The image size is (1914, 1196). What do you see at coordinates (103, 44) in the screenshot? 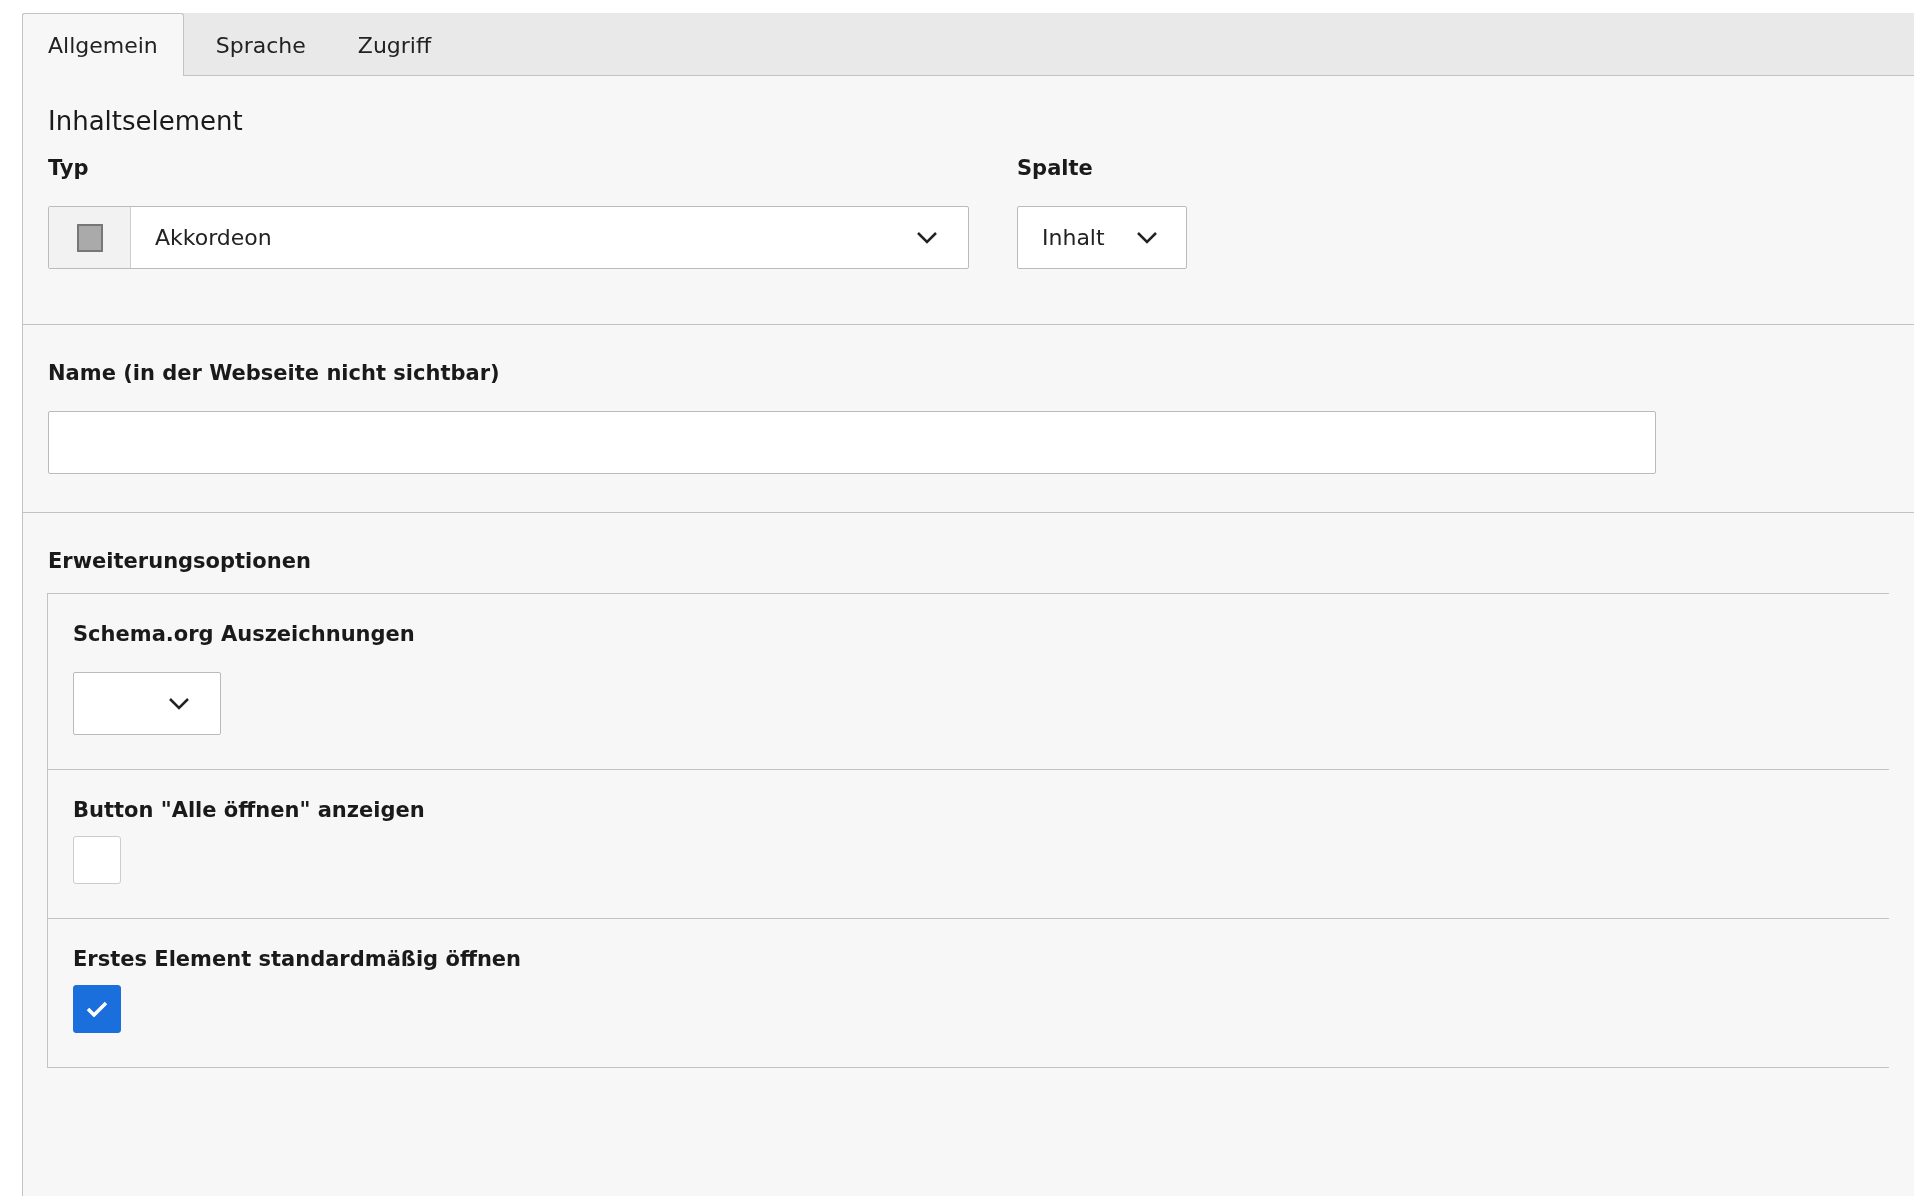
I see `tab: Allgemein` at bounding box center [103, 44].